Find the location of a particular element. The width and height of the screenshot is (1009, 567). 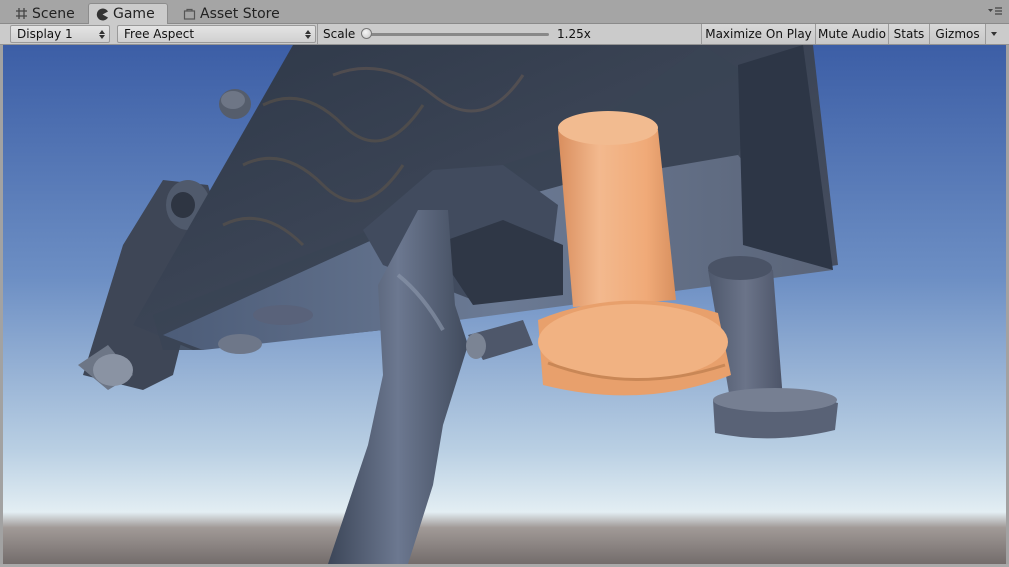

maximize-on-play-label: Maximize On Play is located at coordinates (758, 34).